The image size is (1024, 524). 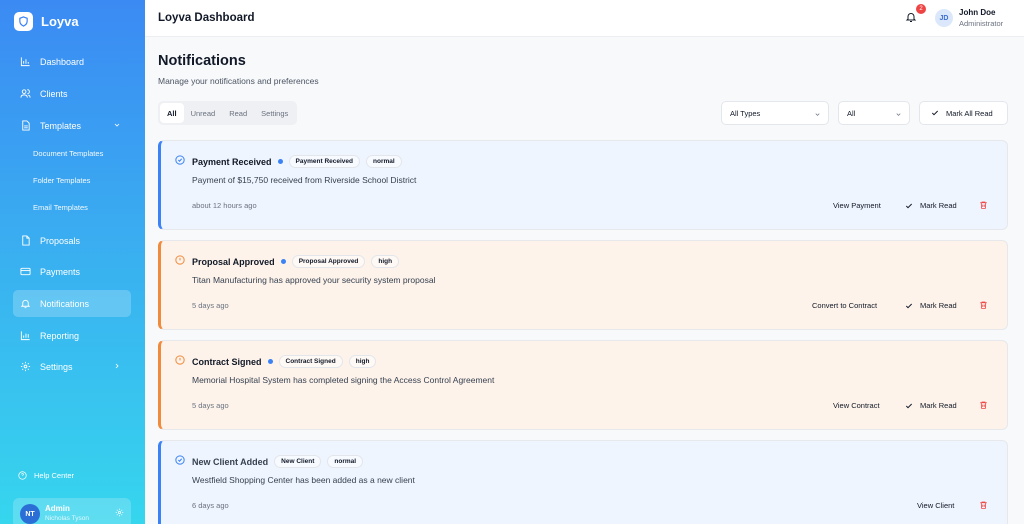 I want to click on priority-badge: high, so click(x=385, y=261).